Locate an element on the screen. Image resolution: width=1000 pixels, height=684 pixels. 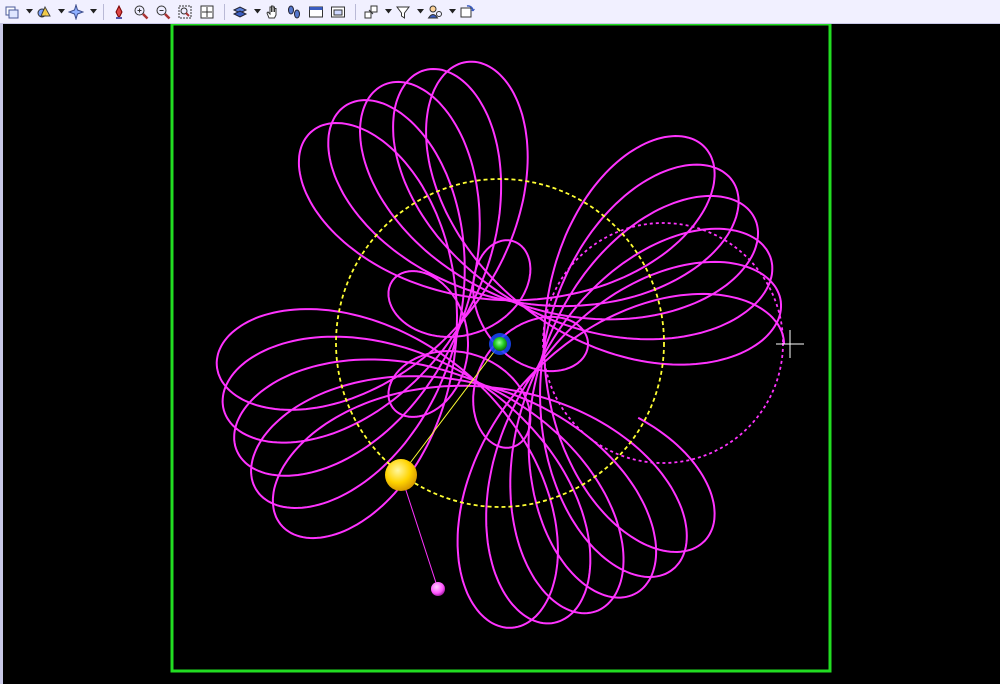
zoom-out-button is located at coordinates (163, 12).